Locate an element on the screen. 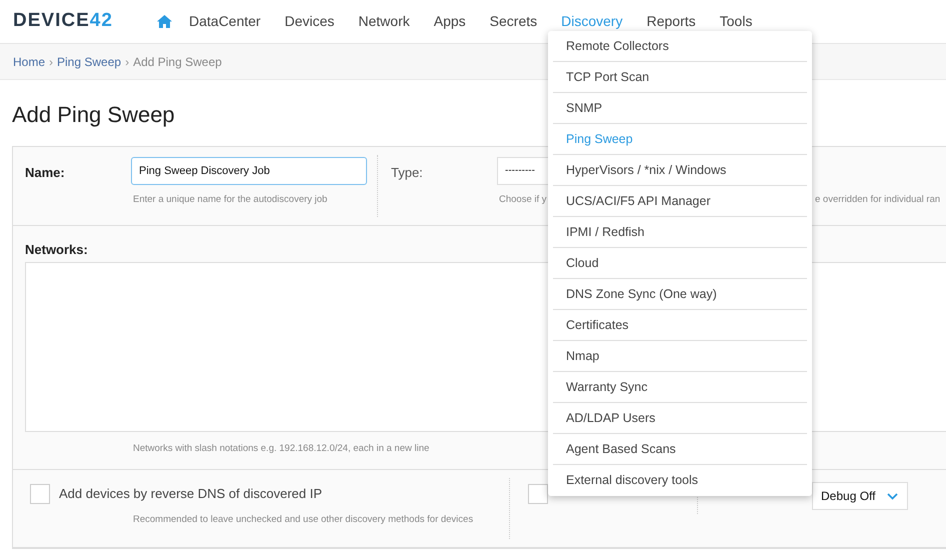 The image size is (946, 555). networks-hint: Networks with slash notations e.g. 192.168.12.0/24, each in a new line is located at coordinates (281, 448).